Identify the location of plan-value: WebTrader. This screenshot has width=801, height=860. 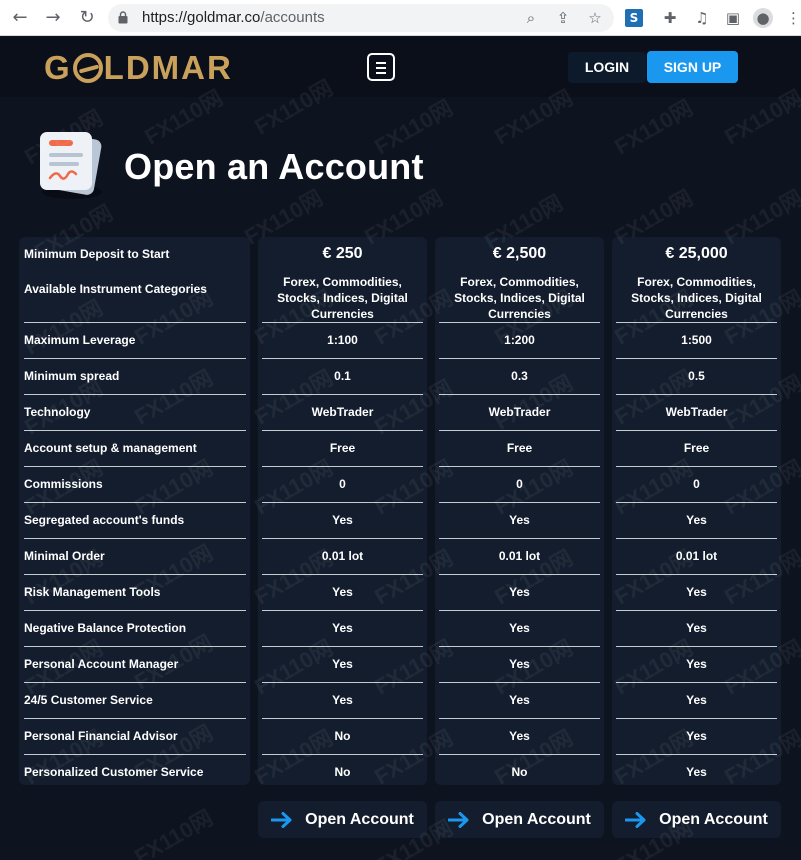
(342, 412).